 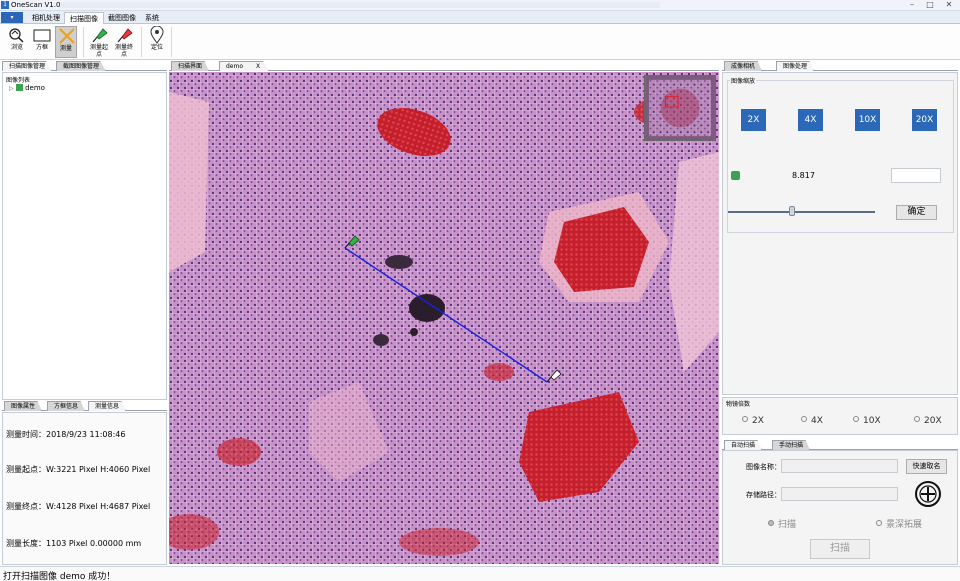 I want to click on image-tree-panel: 图像列表 ▷ demo, so click(x=84, y=236).